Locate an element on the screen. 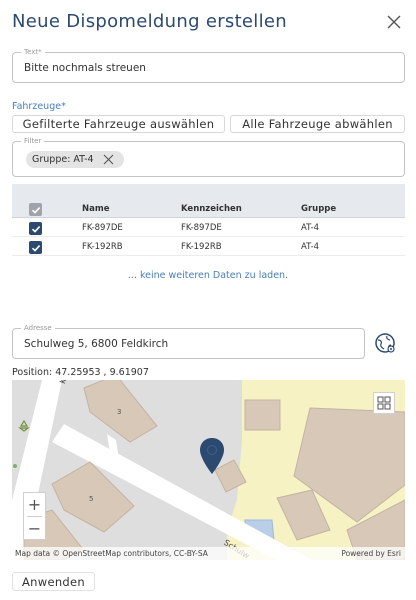  location-marker-icon is located at coordinates (212, 456).